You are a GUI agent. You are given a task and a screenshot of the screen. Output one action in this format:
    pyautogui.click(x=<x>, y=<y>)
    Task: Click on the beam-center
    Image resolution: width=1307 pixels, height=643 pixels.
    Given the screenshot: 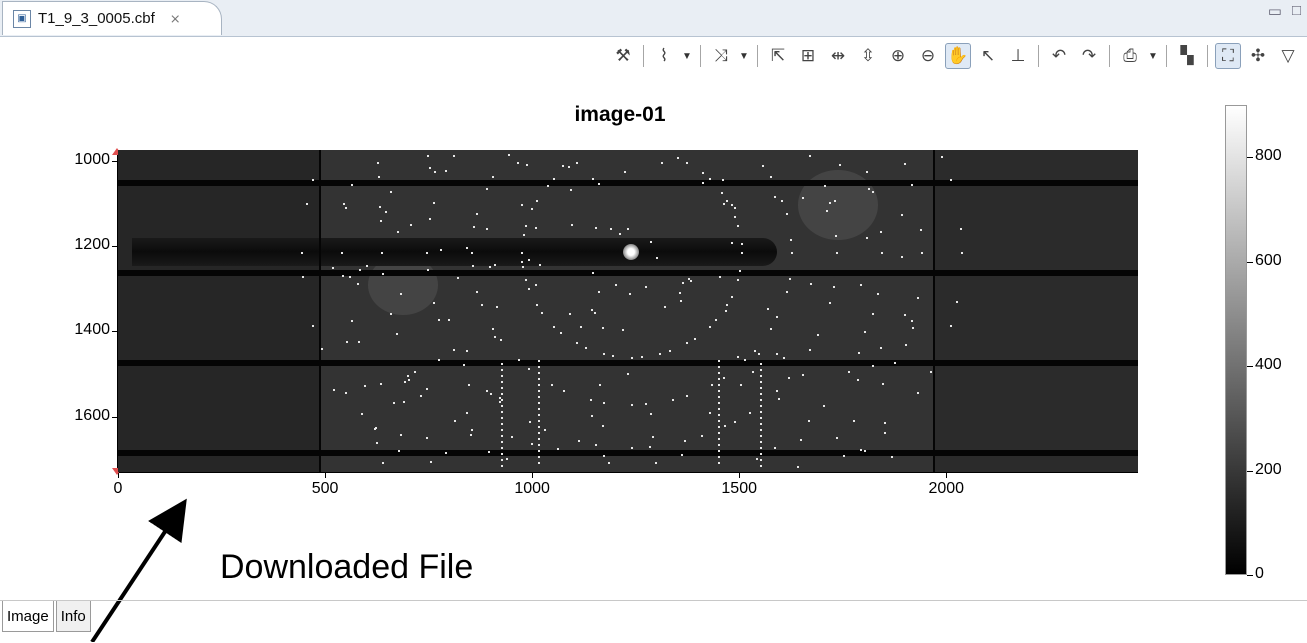 What is the action you would take?
    pyautogui.click(x=631, y=252)
    